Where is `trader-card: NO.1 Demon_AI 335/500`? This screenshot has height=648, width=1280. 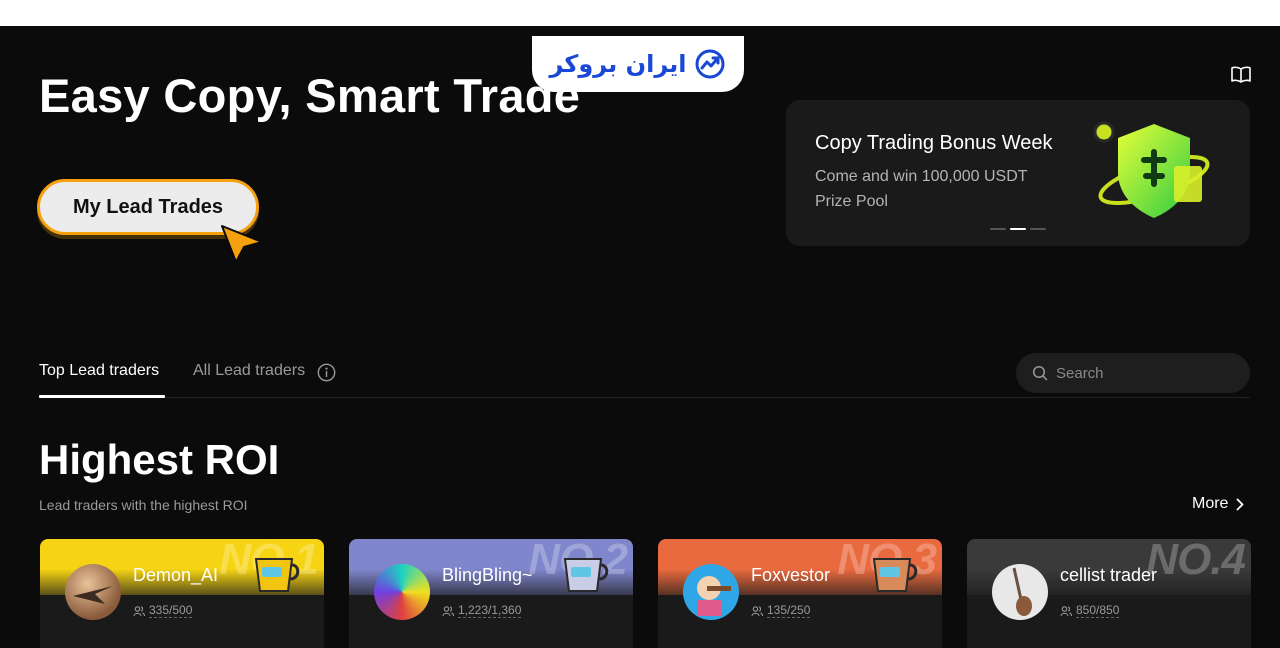 trader-card: NO.1 Demon_AI 335/500 is located at coordinates (182, 593).